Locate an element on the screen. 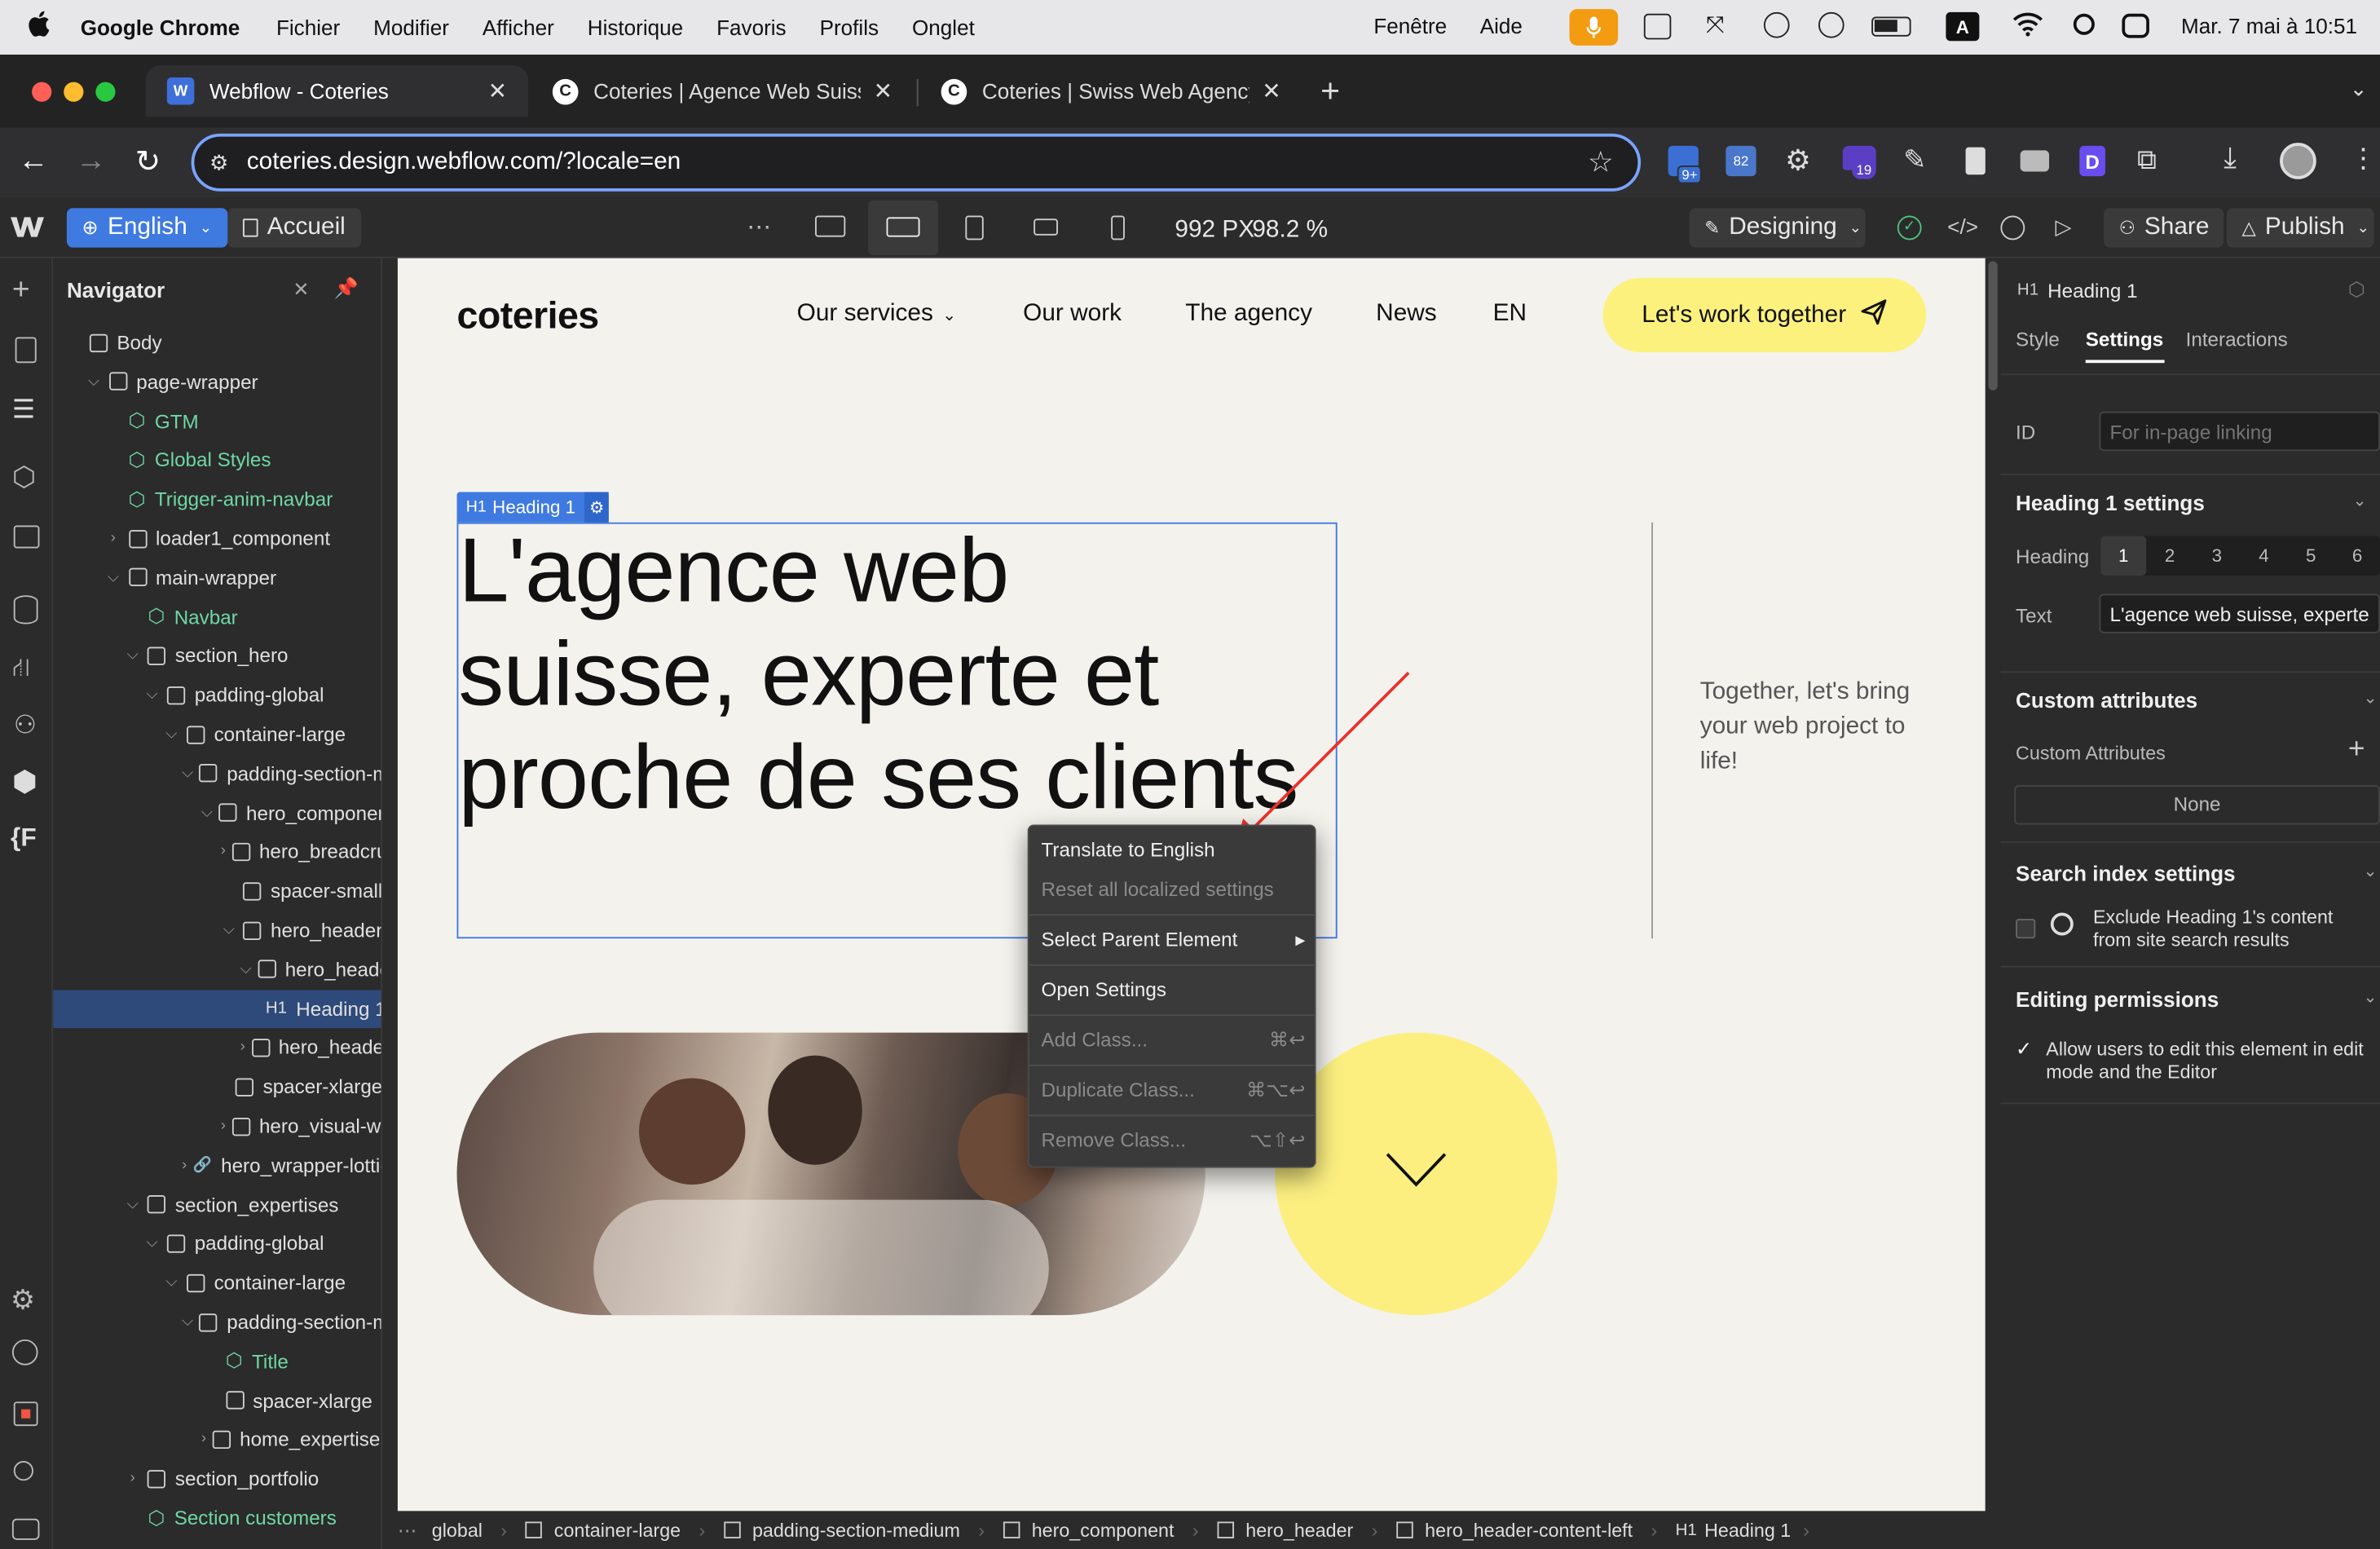 The width and height of the screenshot is (2380, 1549). section-title: Heading 1 settings is located at coordinates (2110, 503).